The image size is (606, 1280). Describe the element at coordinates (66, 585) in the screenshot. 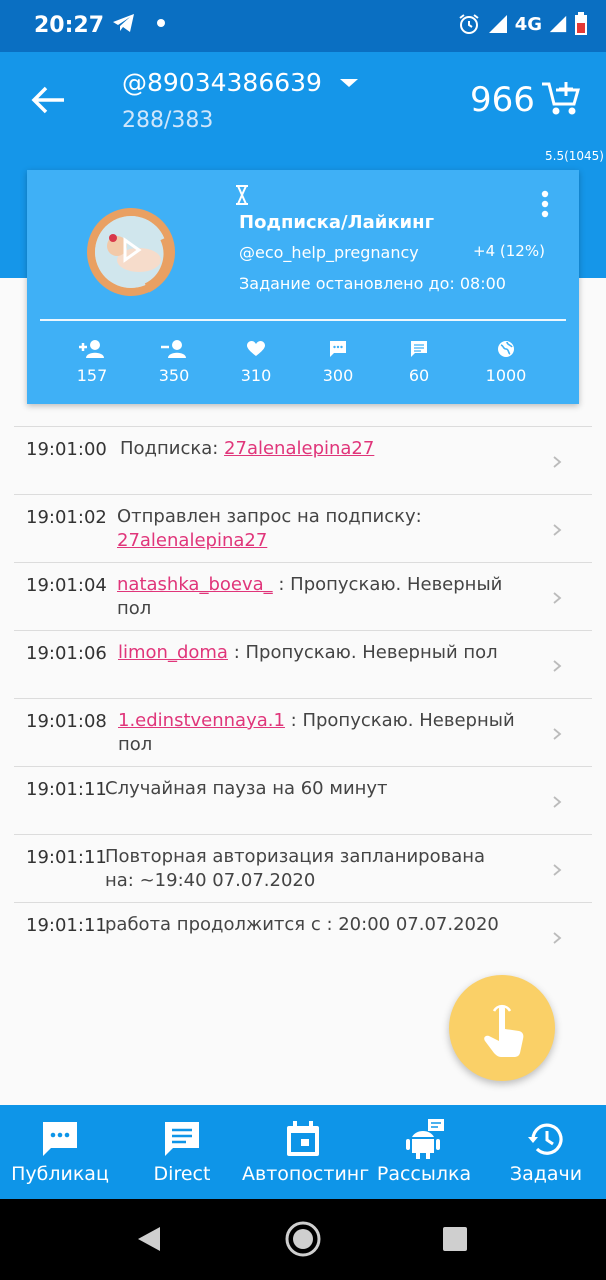

I see `log-time: 19:01:04` at that location.